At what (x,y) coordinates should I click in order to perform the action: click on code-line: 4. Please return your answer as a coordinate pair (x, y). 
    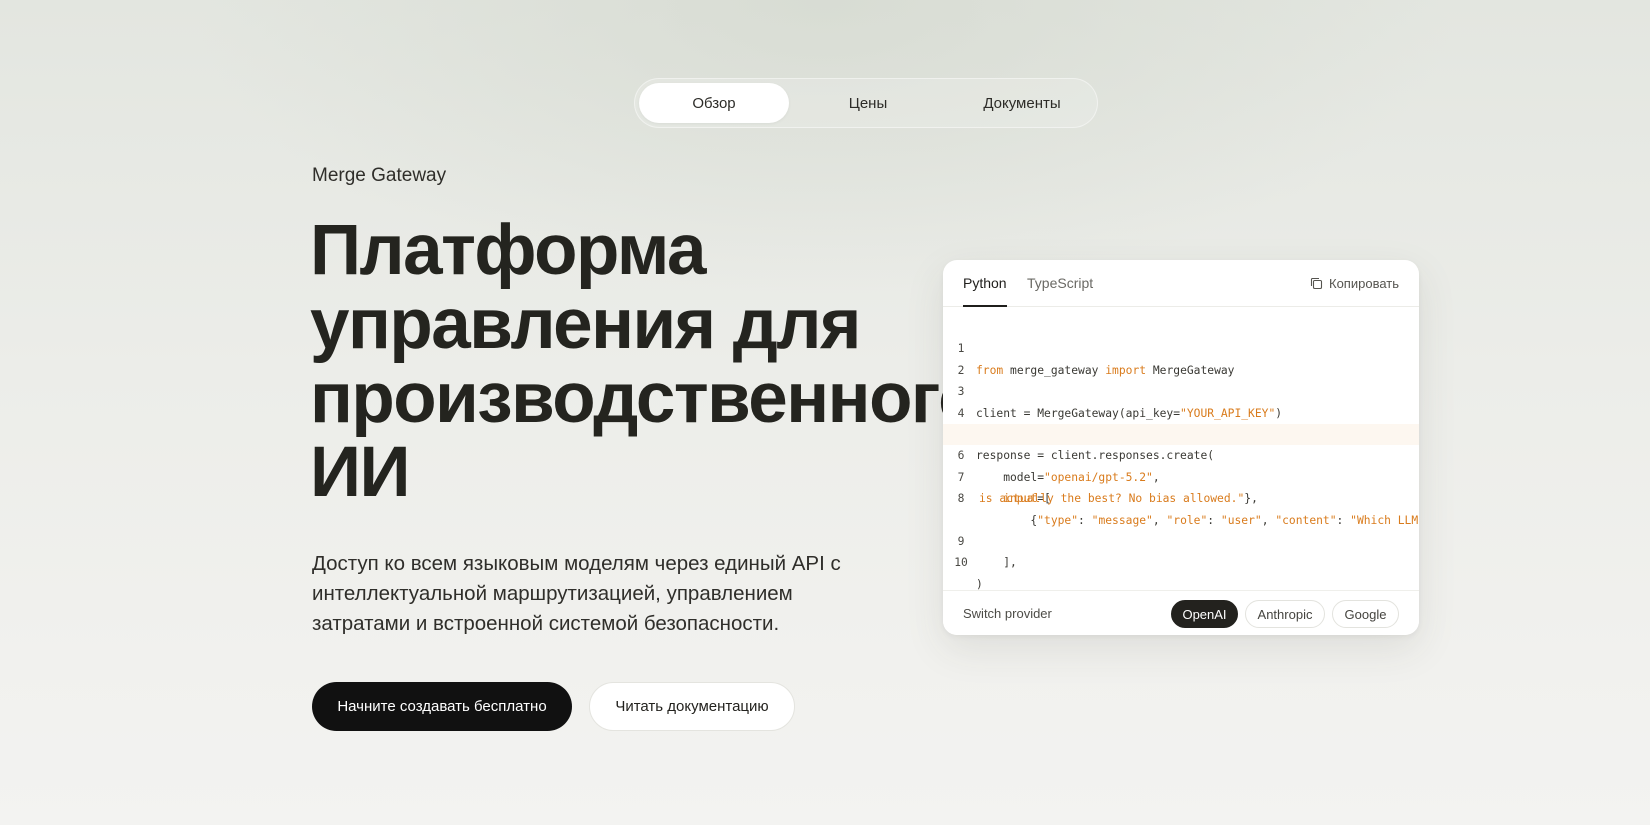
    Looking at the image, I should click on (1181, 400).